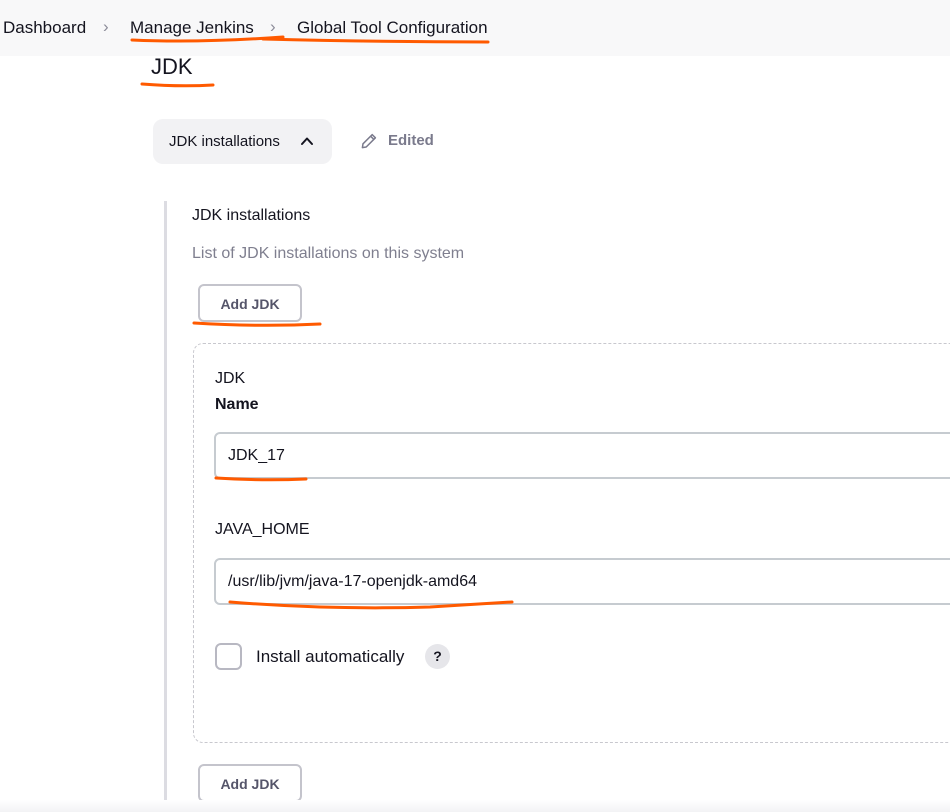  What do you see at coordinates (224, 141) in the screenshot?
I see `section-toggle-label: JDK installations` at bounding box center [224, 141].